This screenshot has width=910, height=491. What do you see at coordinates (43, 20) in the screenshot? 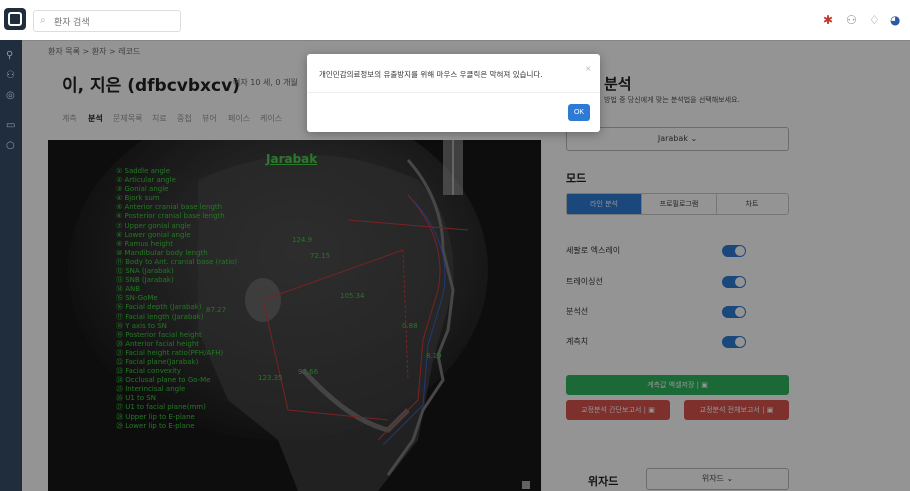
I see `search-icon: ⌕` at bounding box center [43, 20].